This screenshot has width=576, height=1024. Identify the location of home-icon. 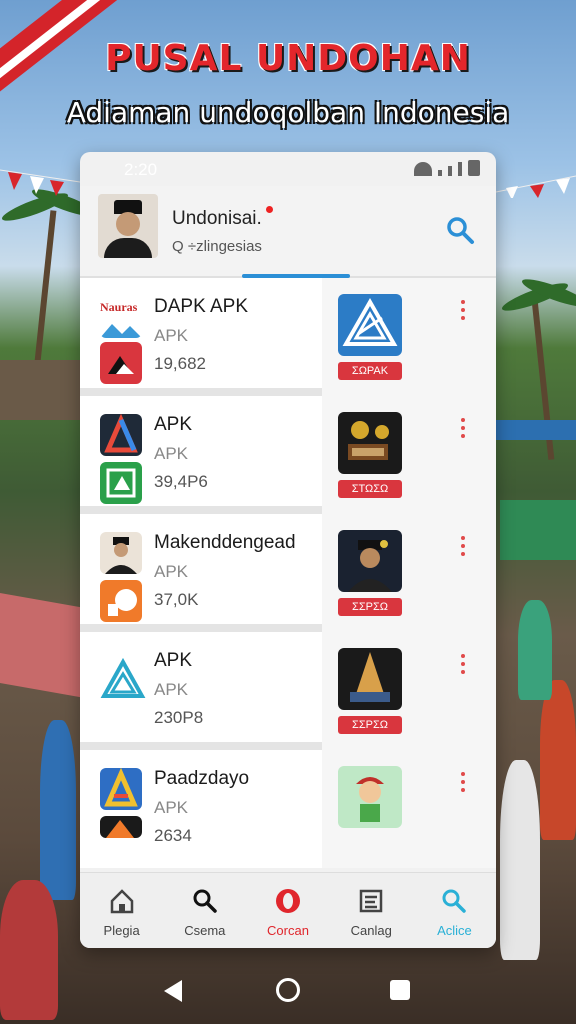
(121, 901).